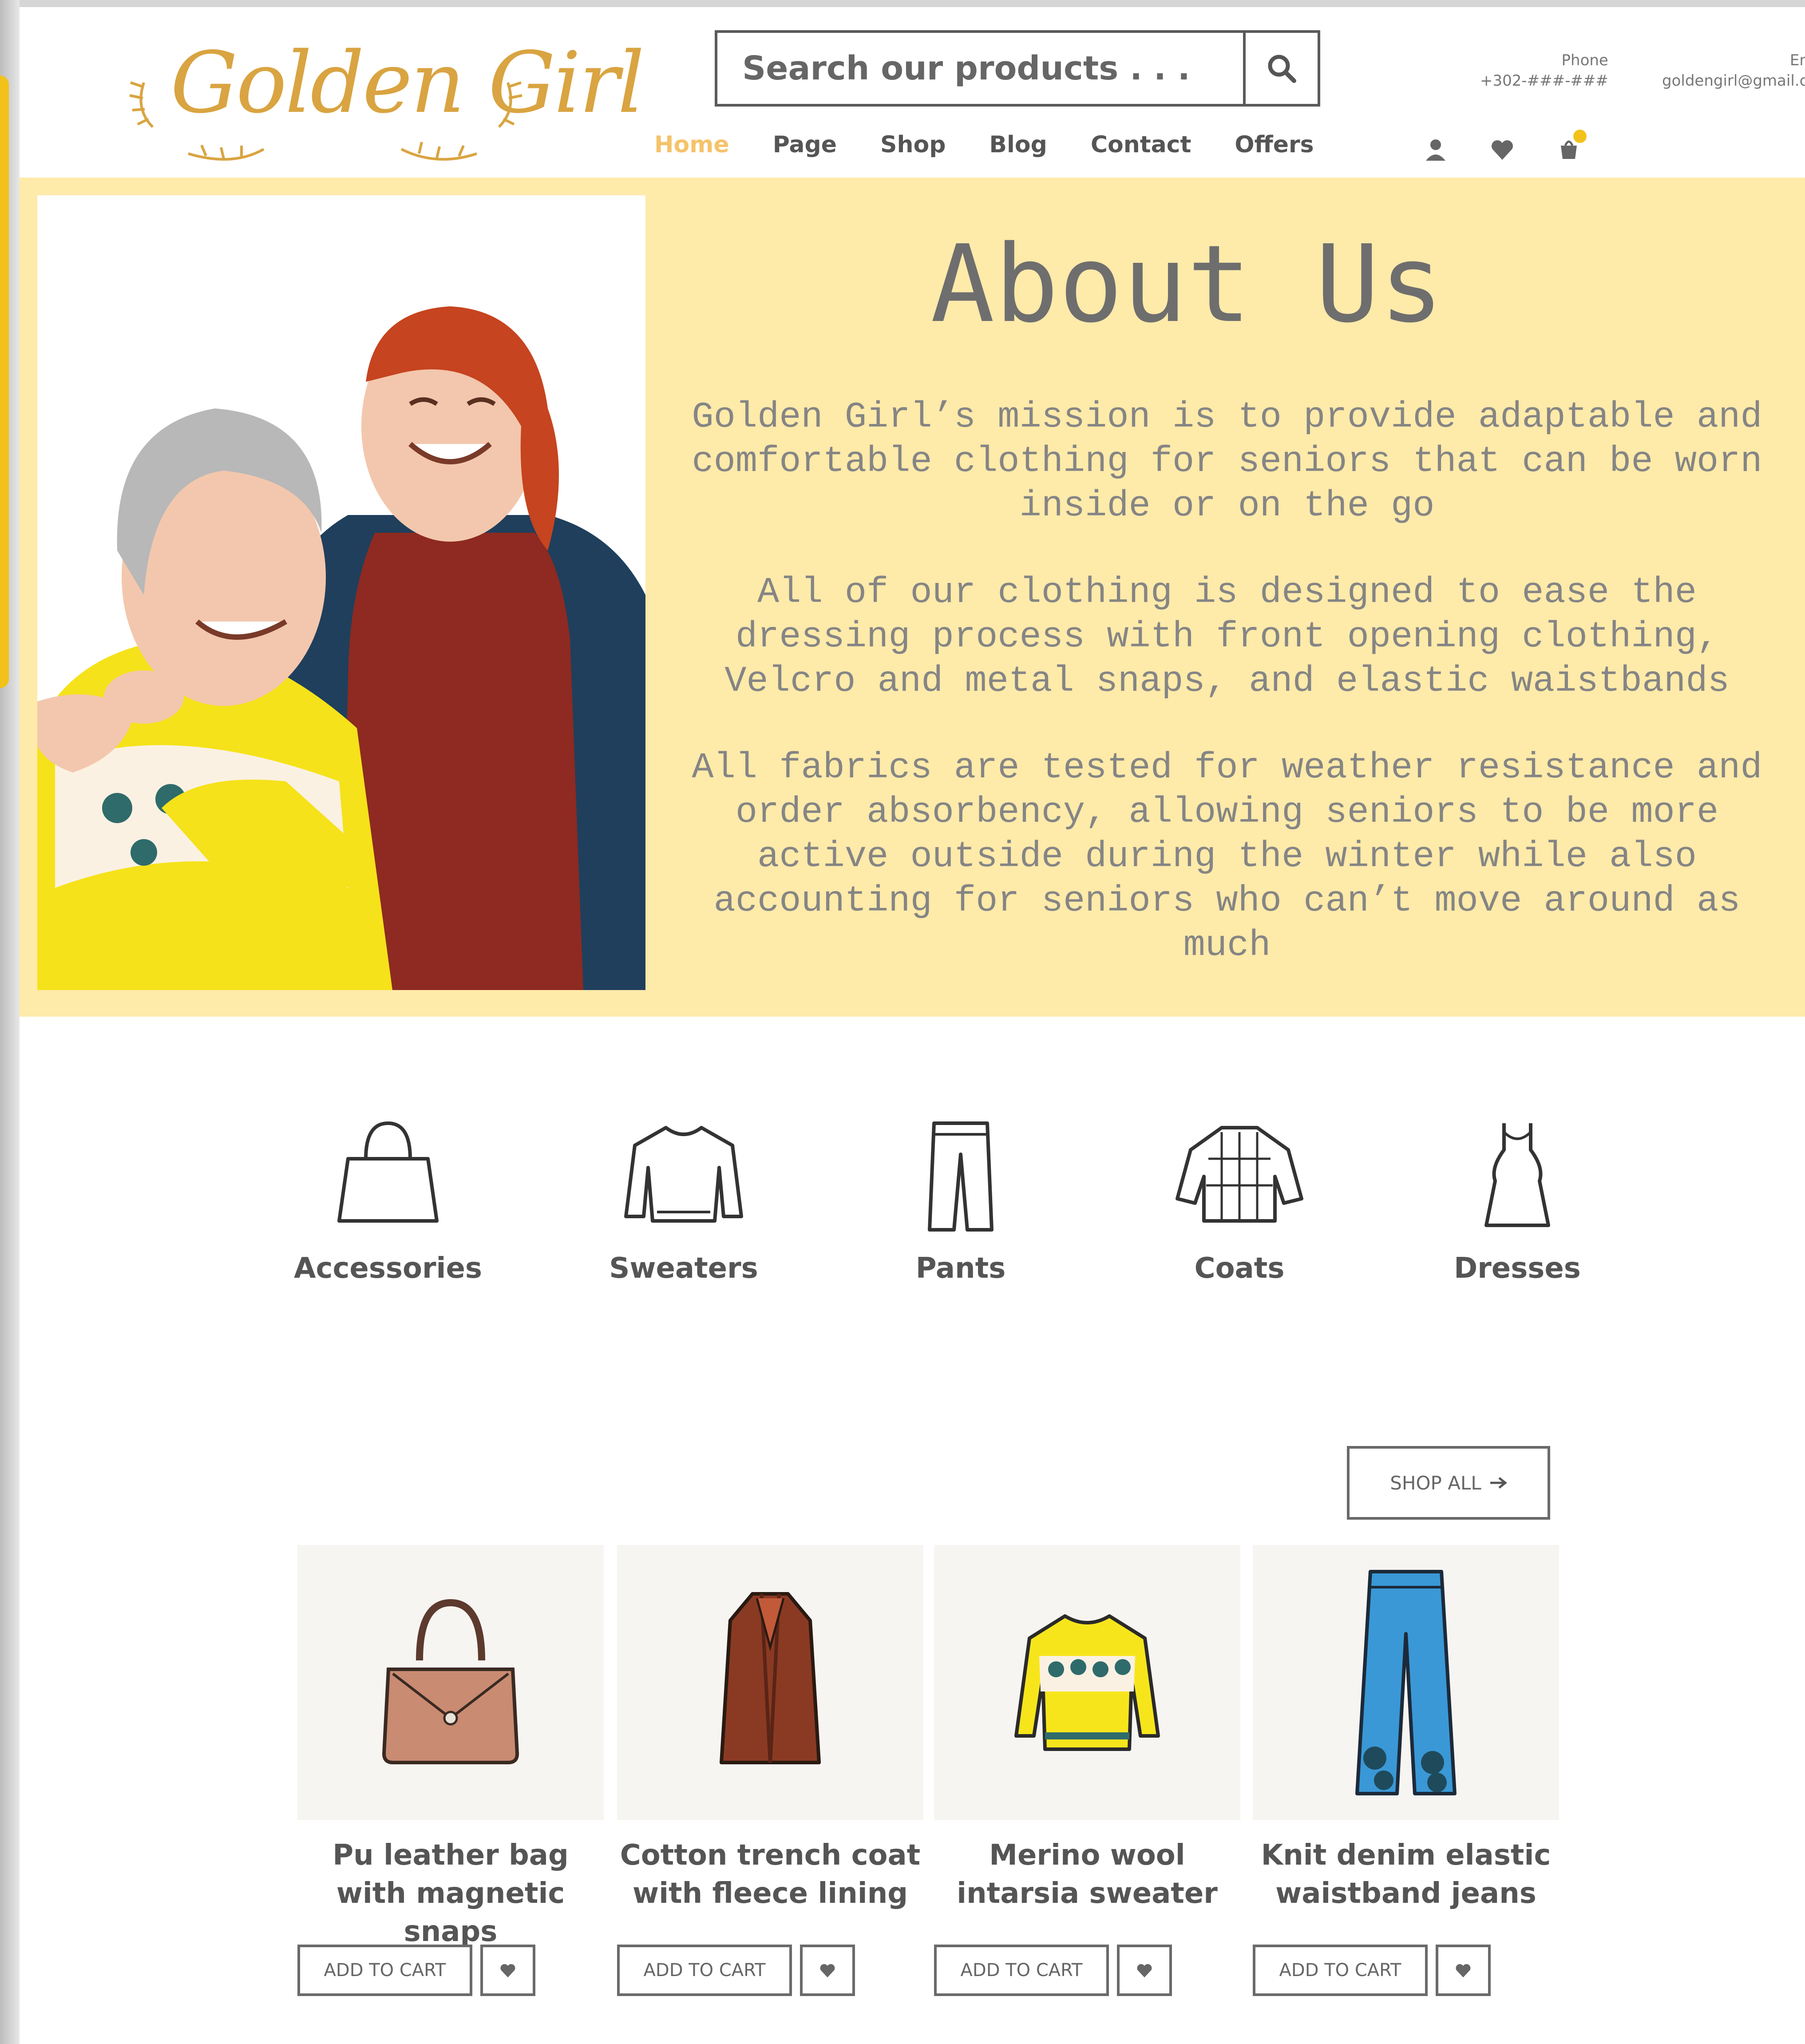  I want to click on product-name: Merino wool intarsia sweater, so click(1087, 1874).